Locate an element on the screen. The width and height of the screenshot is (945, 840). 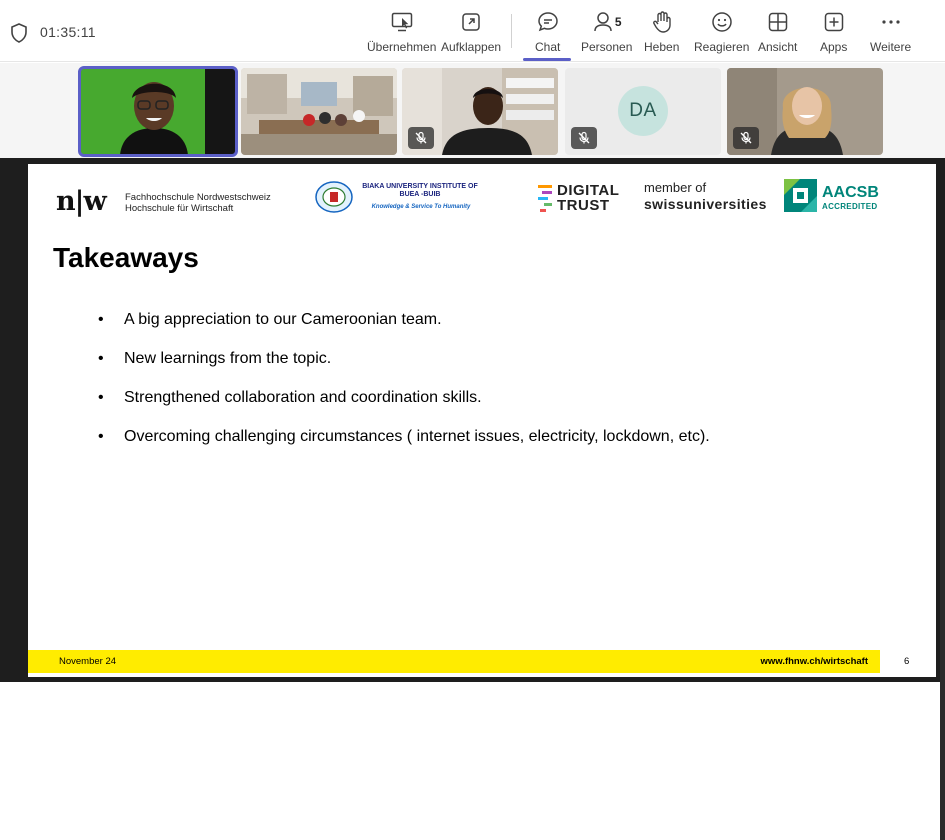
member-of-text: member of is located at coordinates (675, 187).